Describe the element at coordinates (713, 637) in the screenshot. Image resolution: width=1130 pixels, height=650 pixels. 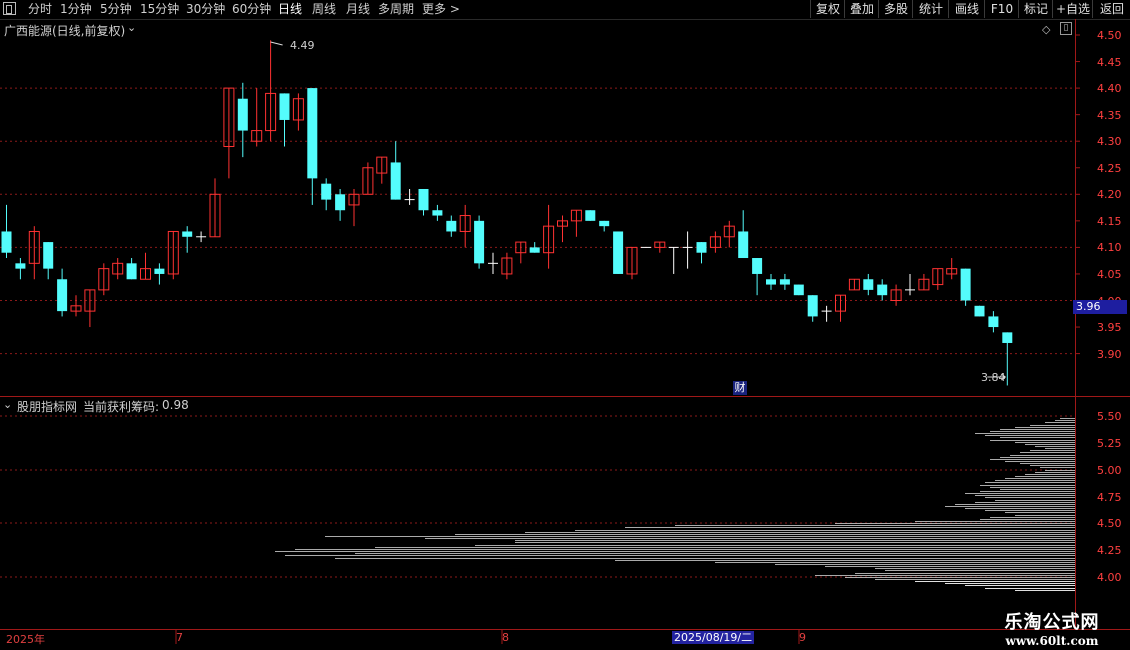
I see `cursor-date-label: 2025/08/19/二` at that location.